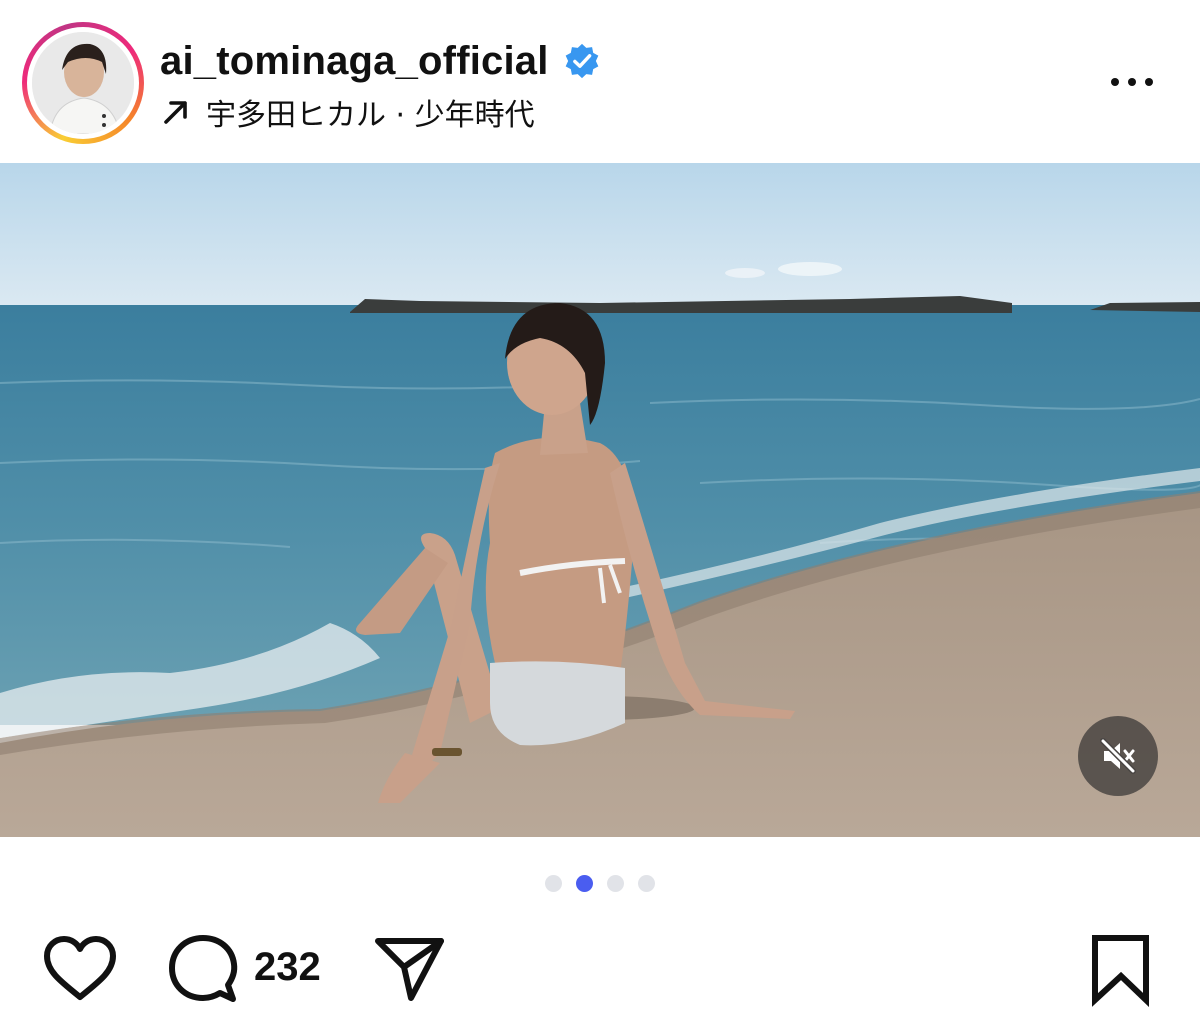  I want to click on paper-plane-icon, so click(409, 969).